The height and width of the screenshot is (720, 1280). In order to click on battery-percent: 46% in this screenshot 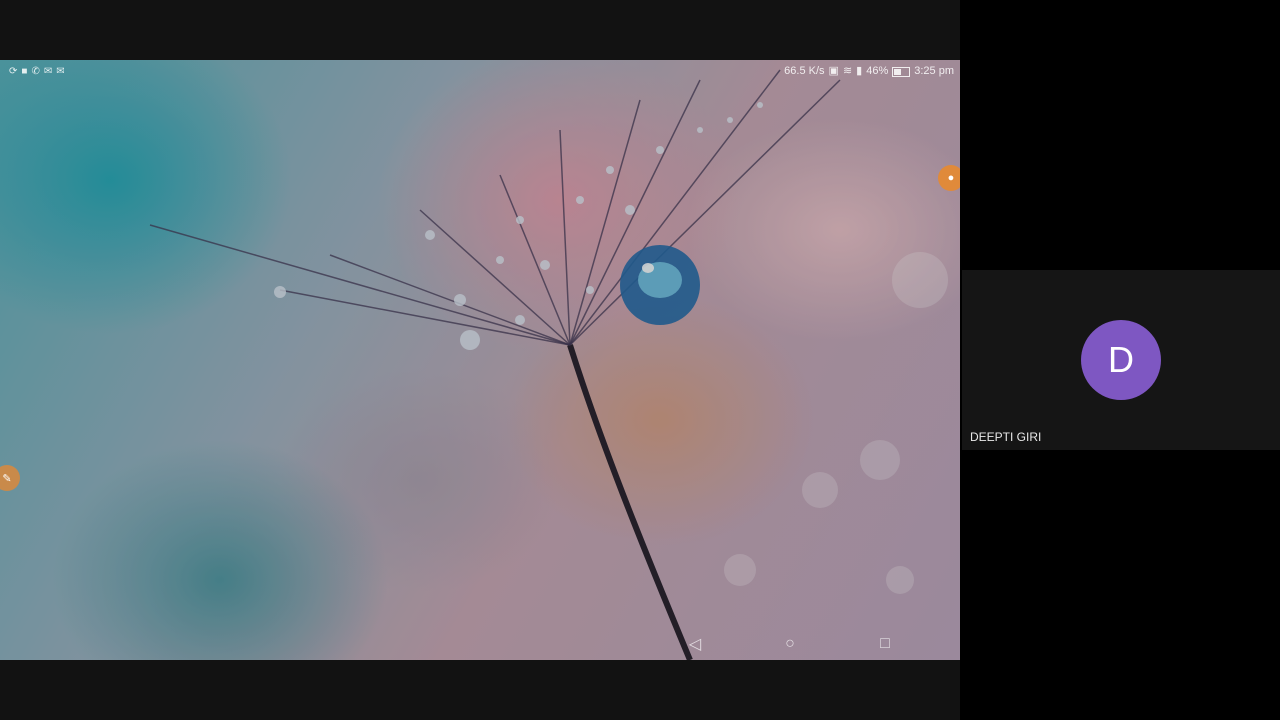, I will do `click(877, 71)`.